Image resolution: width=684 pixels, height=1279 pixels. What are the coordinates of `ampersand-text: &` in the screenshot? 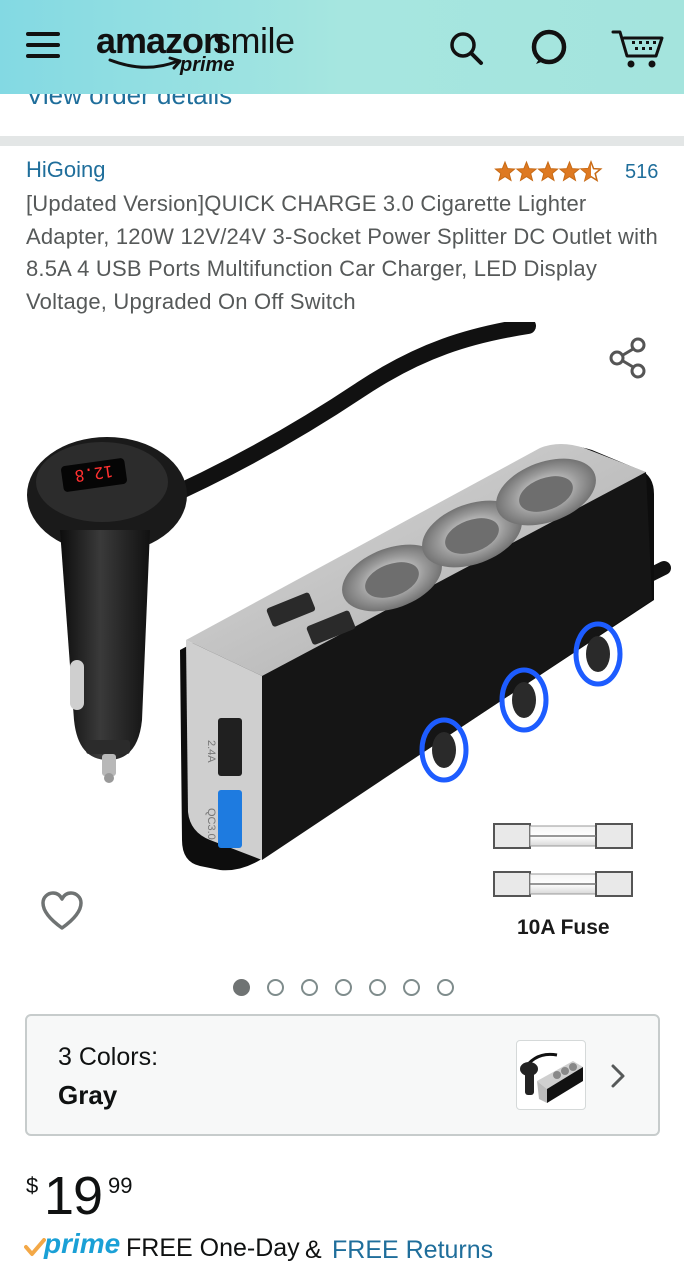 It's located at (313, 1250).